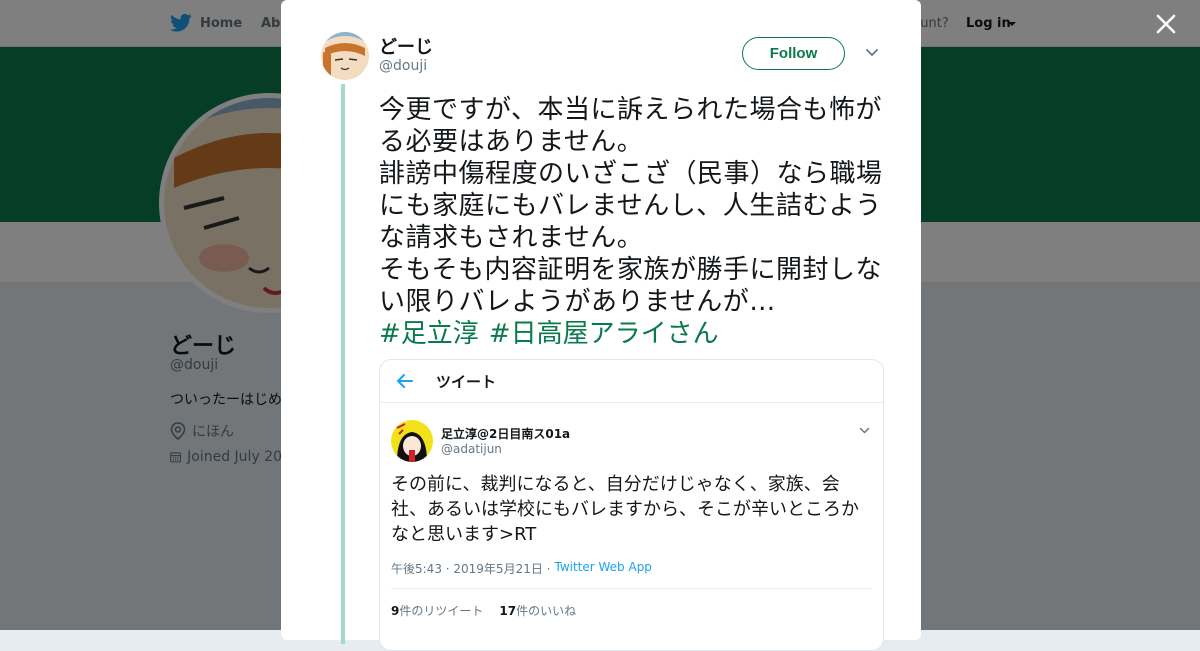 This screenshot has height=651, width=1200. Describe the element at coordinates (631, 588) in the screenshot. I see `embedded-divider` at that location.